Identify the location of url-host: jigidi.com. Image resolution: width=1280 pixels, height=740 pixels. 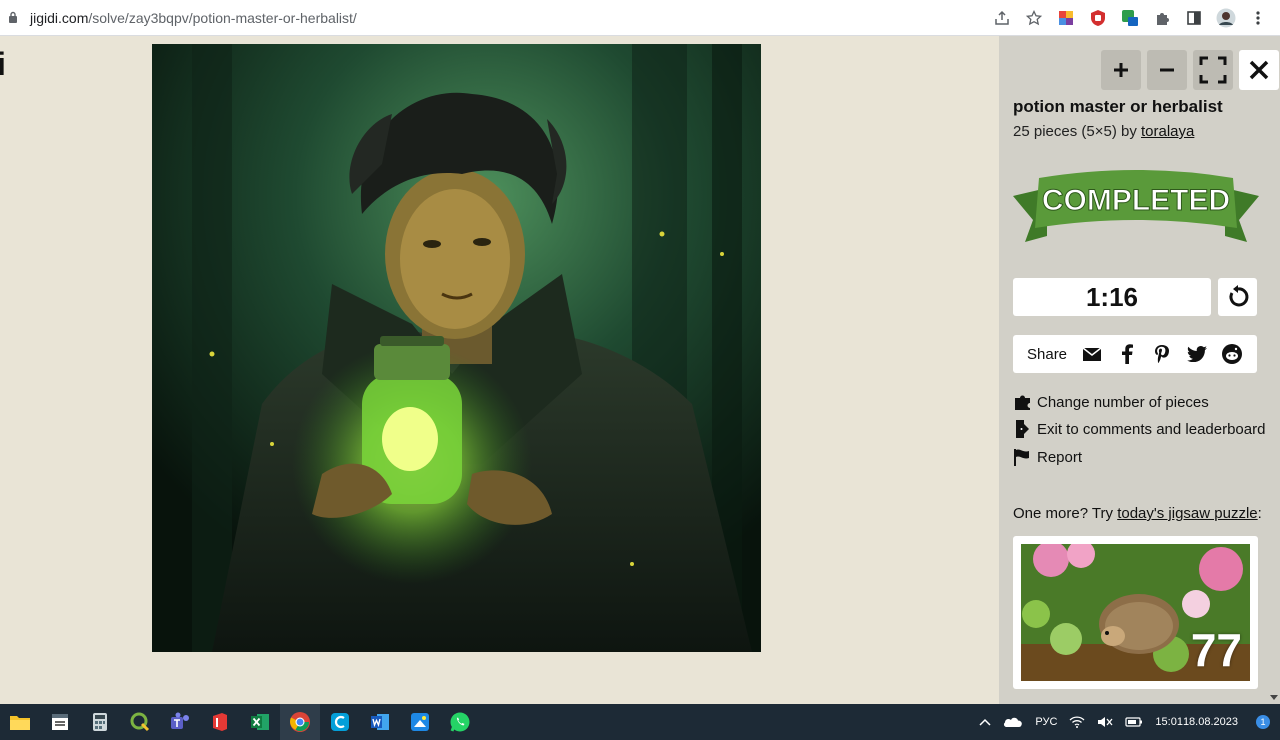
(59, 18).